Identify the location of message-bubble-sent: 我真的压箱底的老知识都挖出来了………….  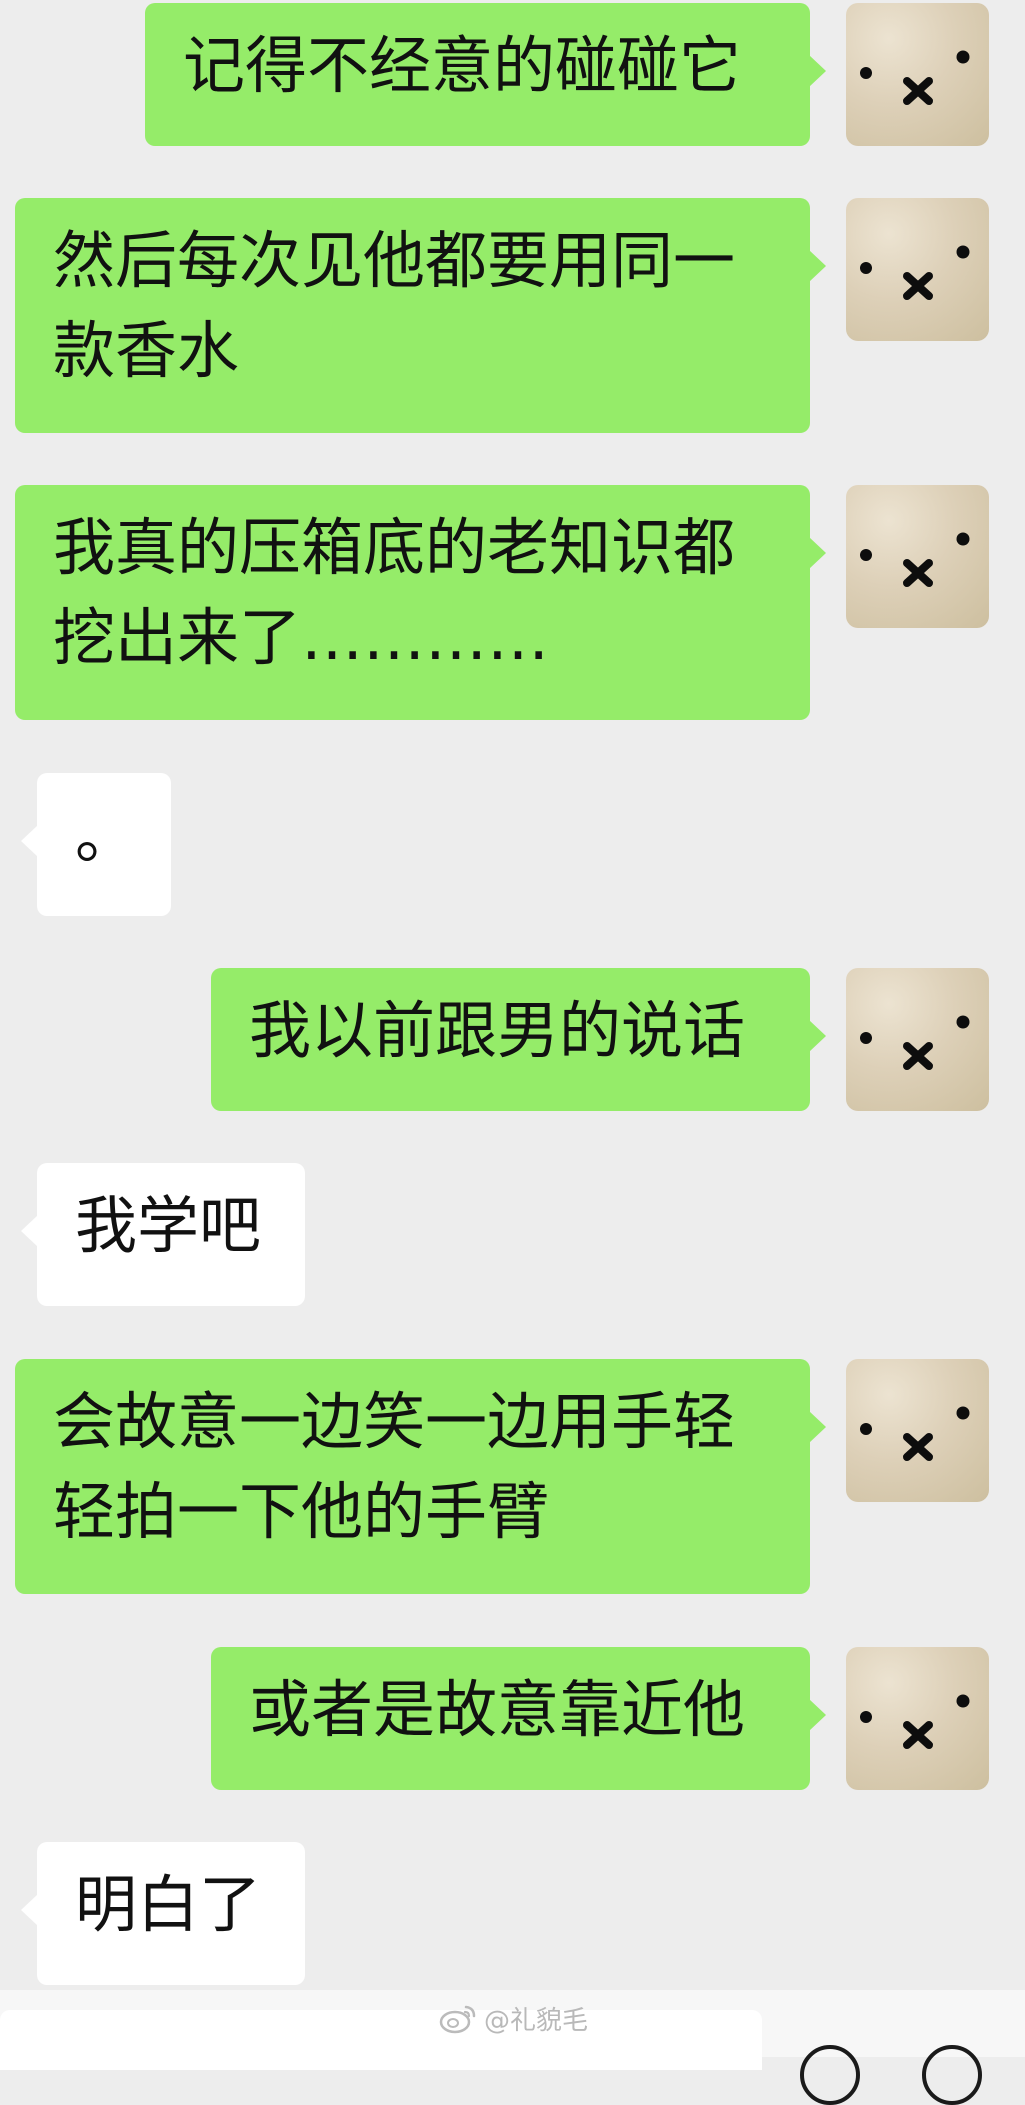
(420, 602).